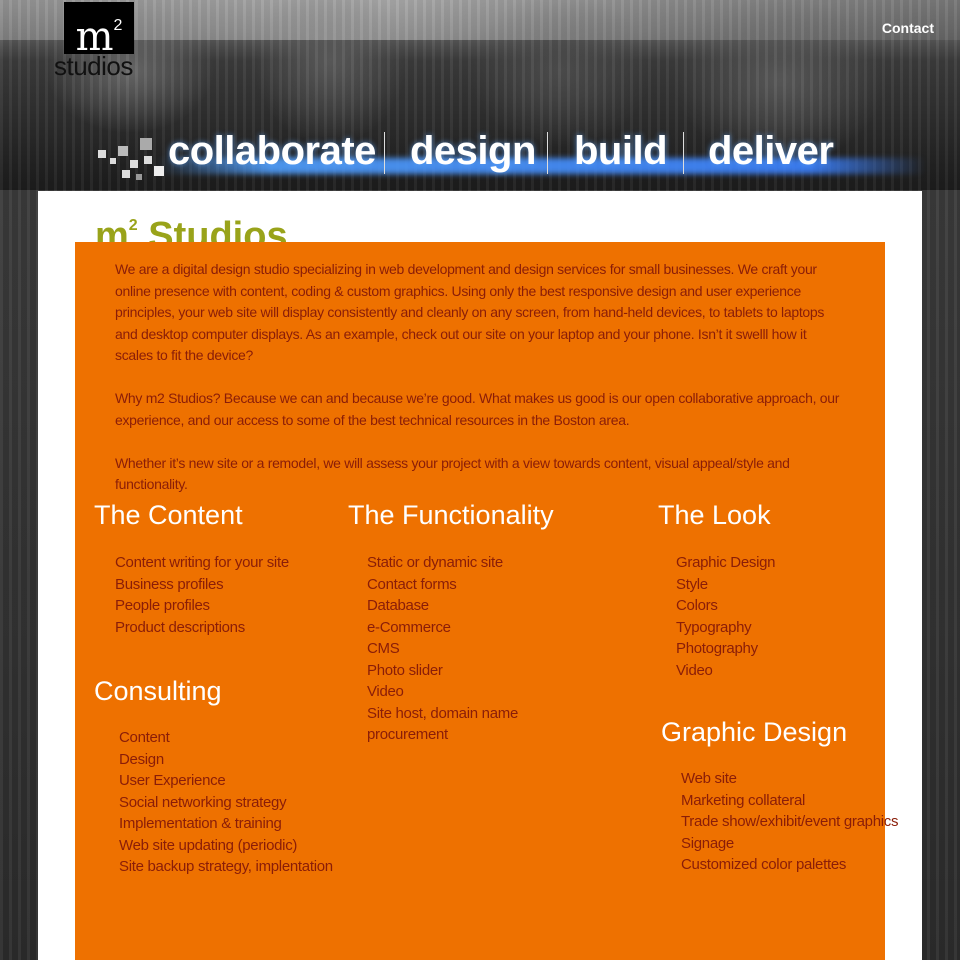  Describe the element at coordinates (272, 151) in the screenshot. I see `tagline-collaborate: collaborate` at that location.